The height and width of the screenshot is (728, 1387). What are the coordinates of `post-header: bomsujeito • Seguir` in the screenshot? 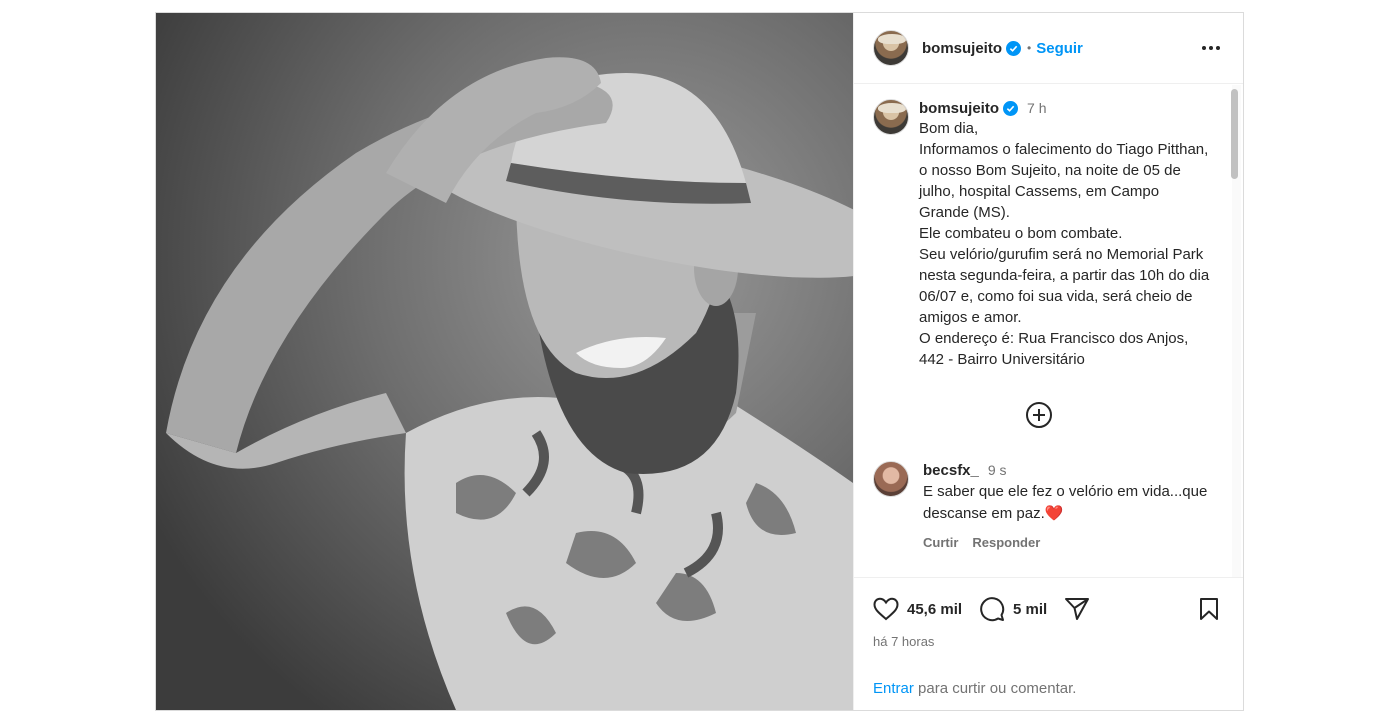 It's located at (1048, 48).